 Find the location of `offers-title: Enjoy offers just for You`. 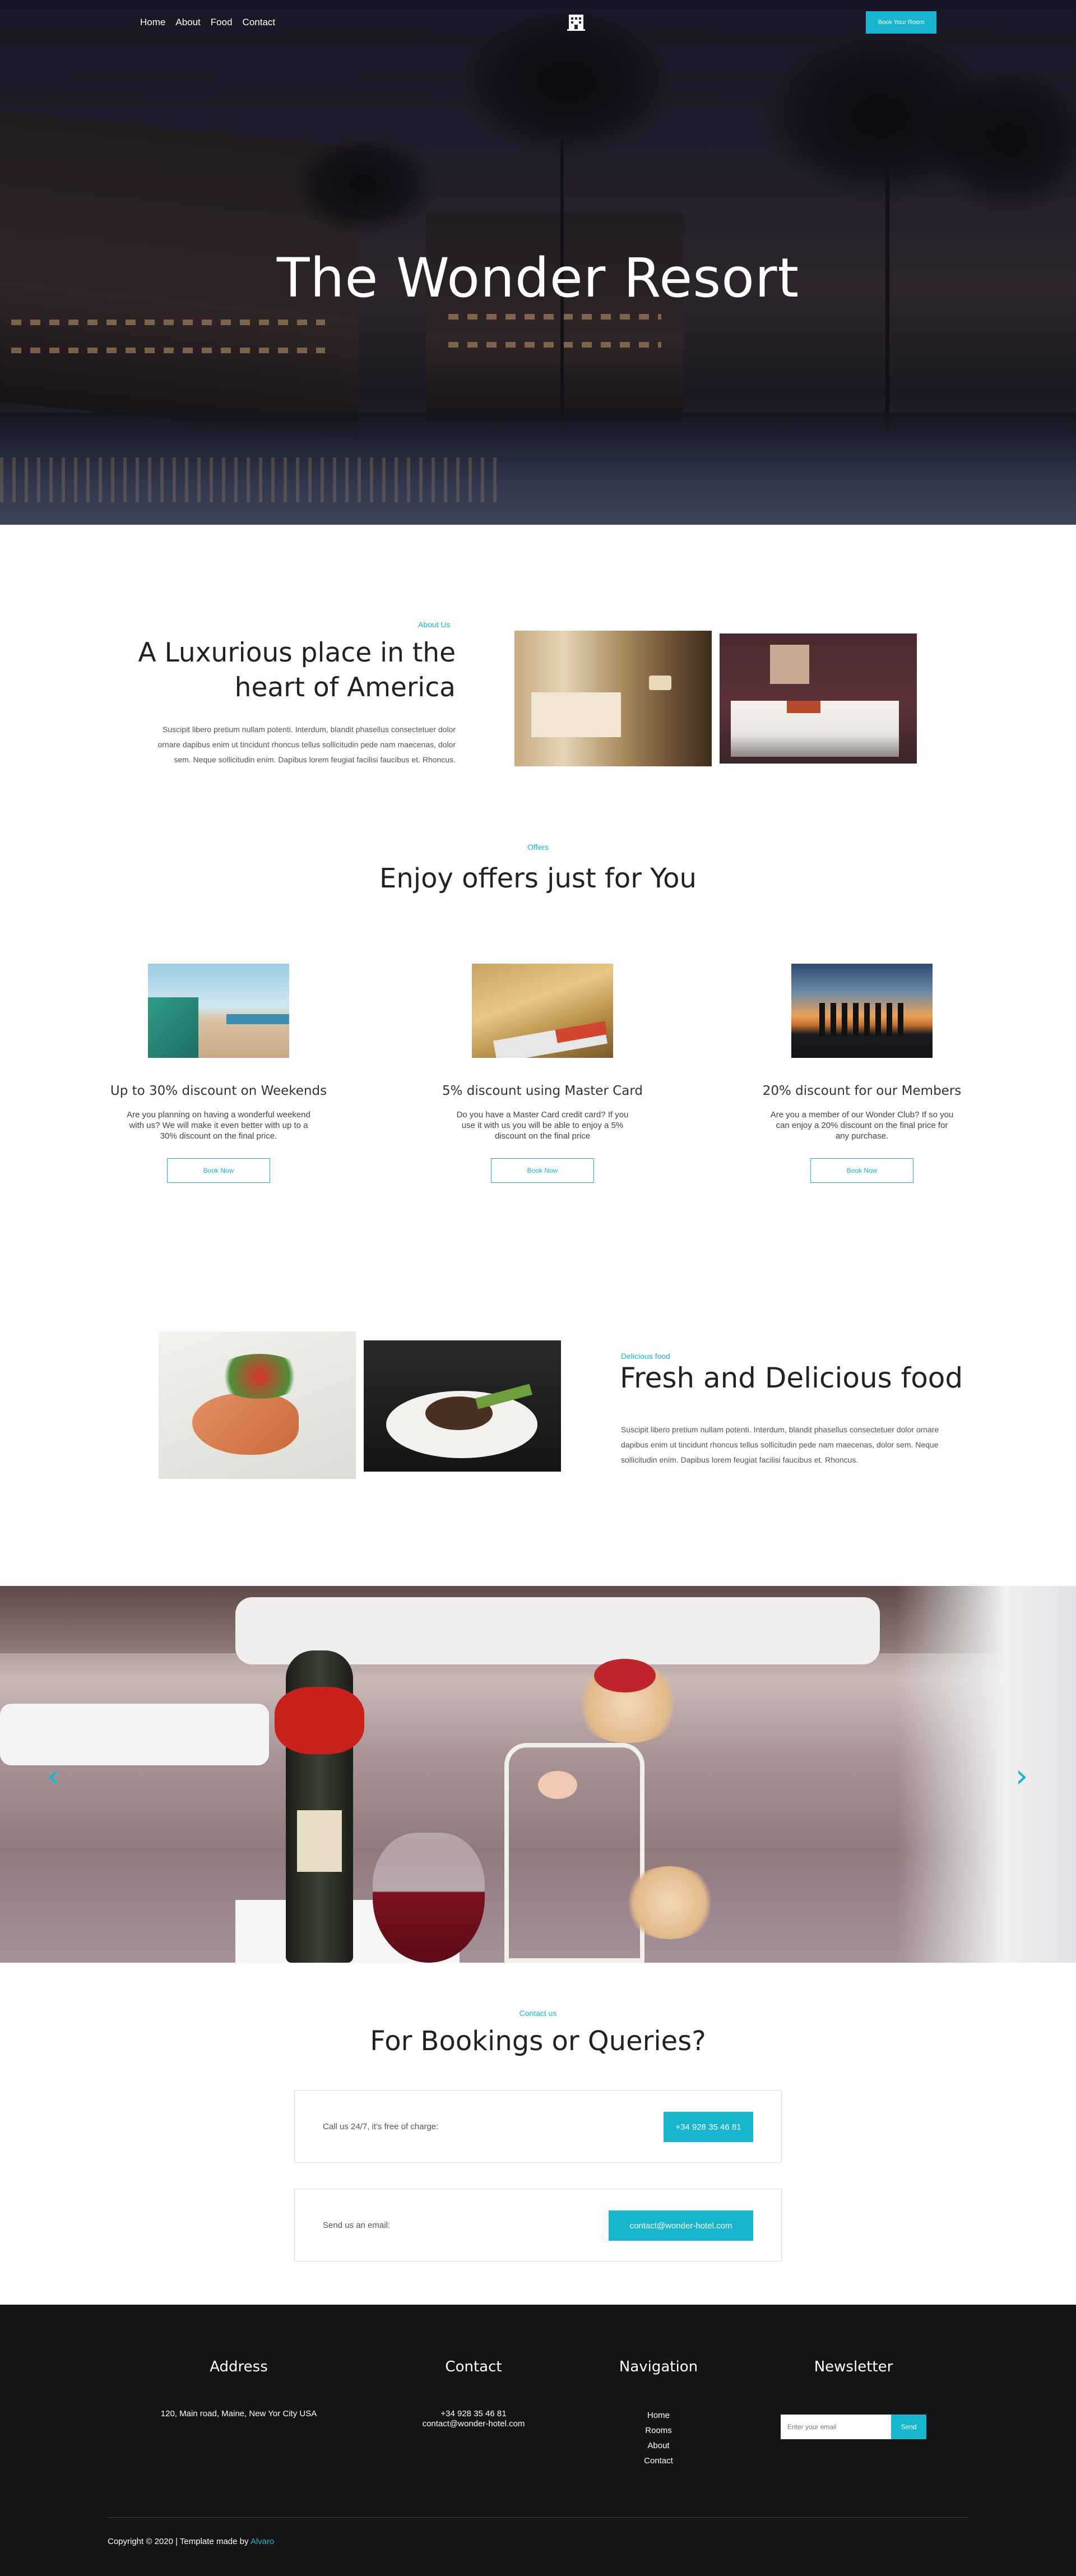

offers-title: Enjoy offers just for You is located at coordinates (538, 878).